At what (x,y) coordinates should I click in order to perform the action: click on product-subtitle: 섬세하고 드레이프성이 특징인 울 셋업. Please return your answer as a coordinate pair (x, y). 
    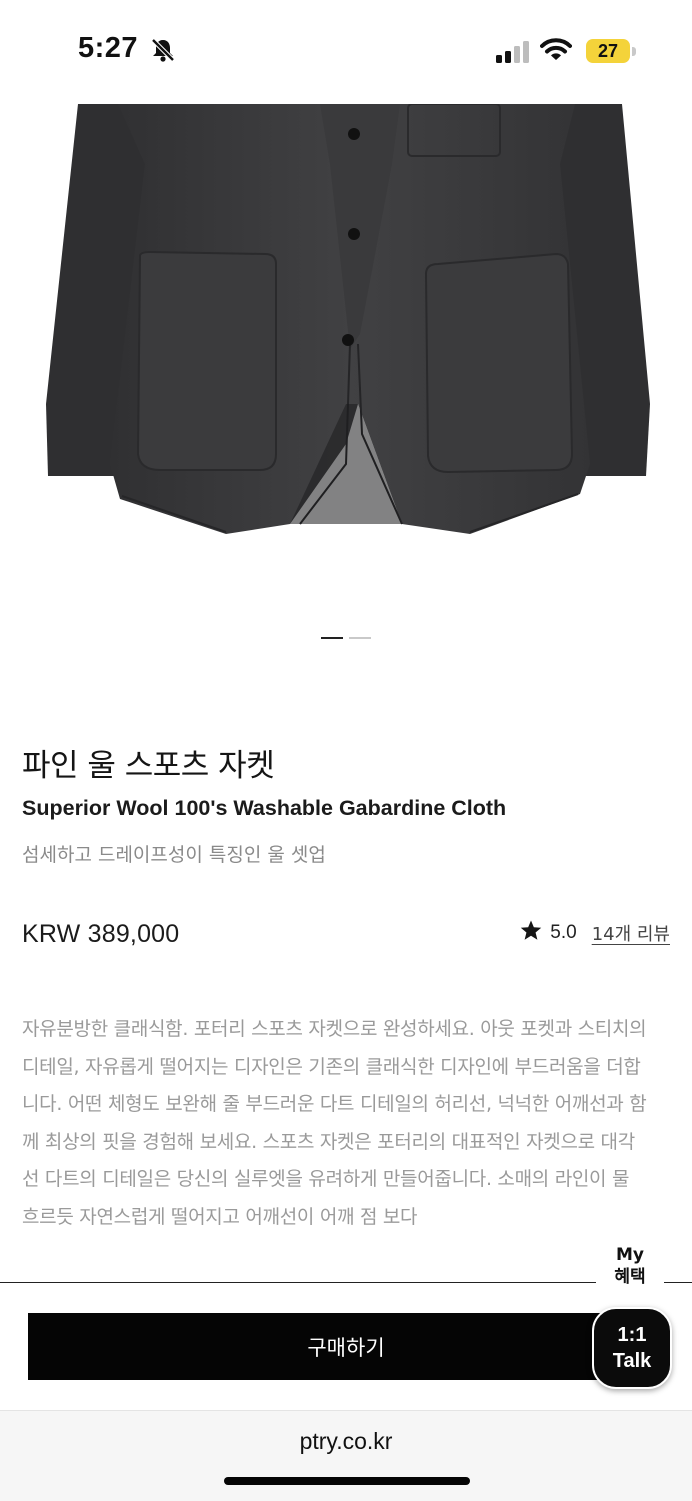
    Looking at the image, I should click on (174, 855).